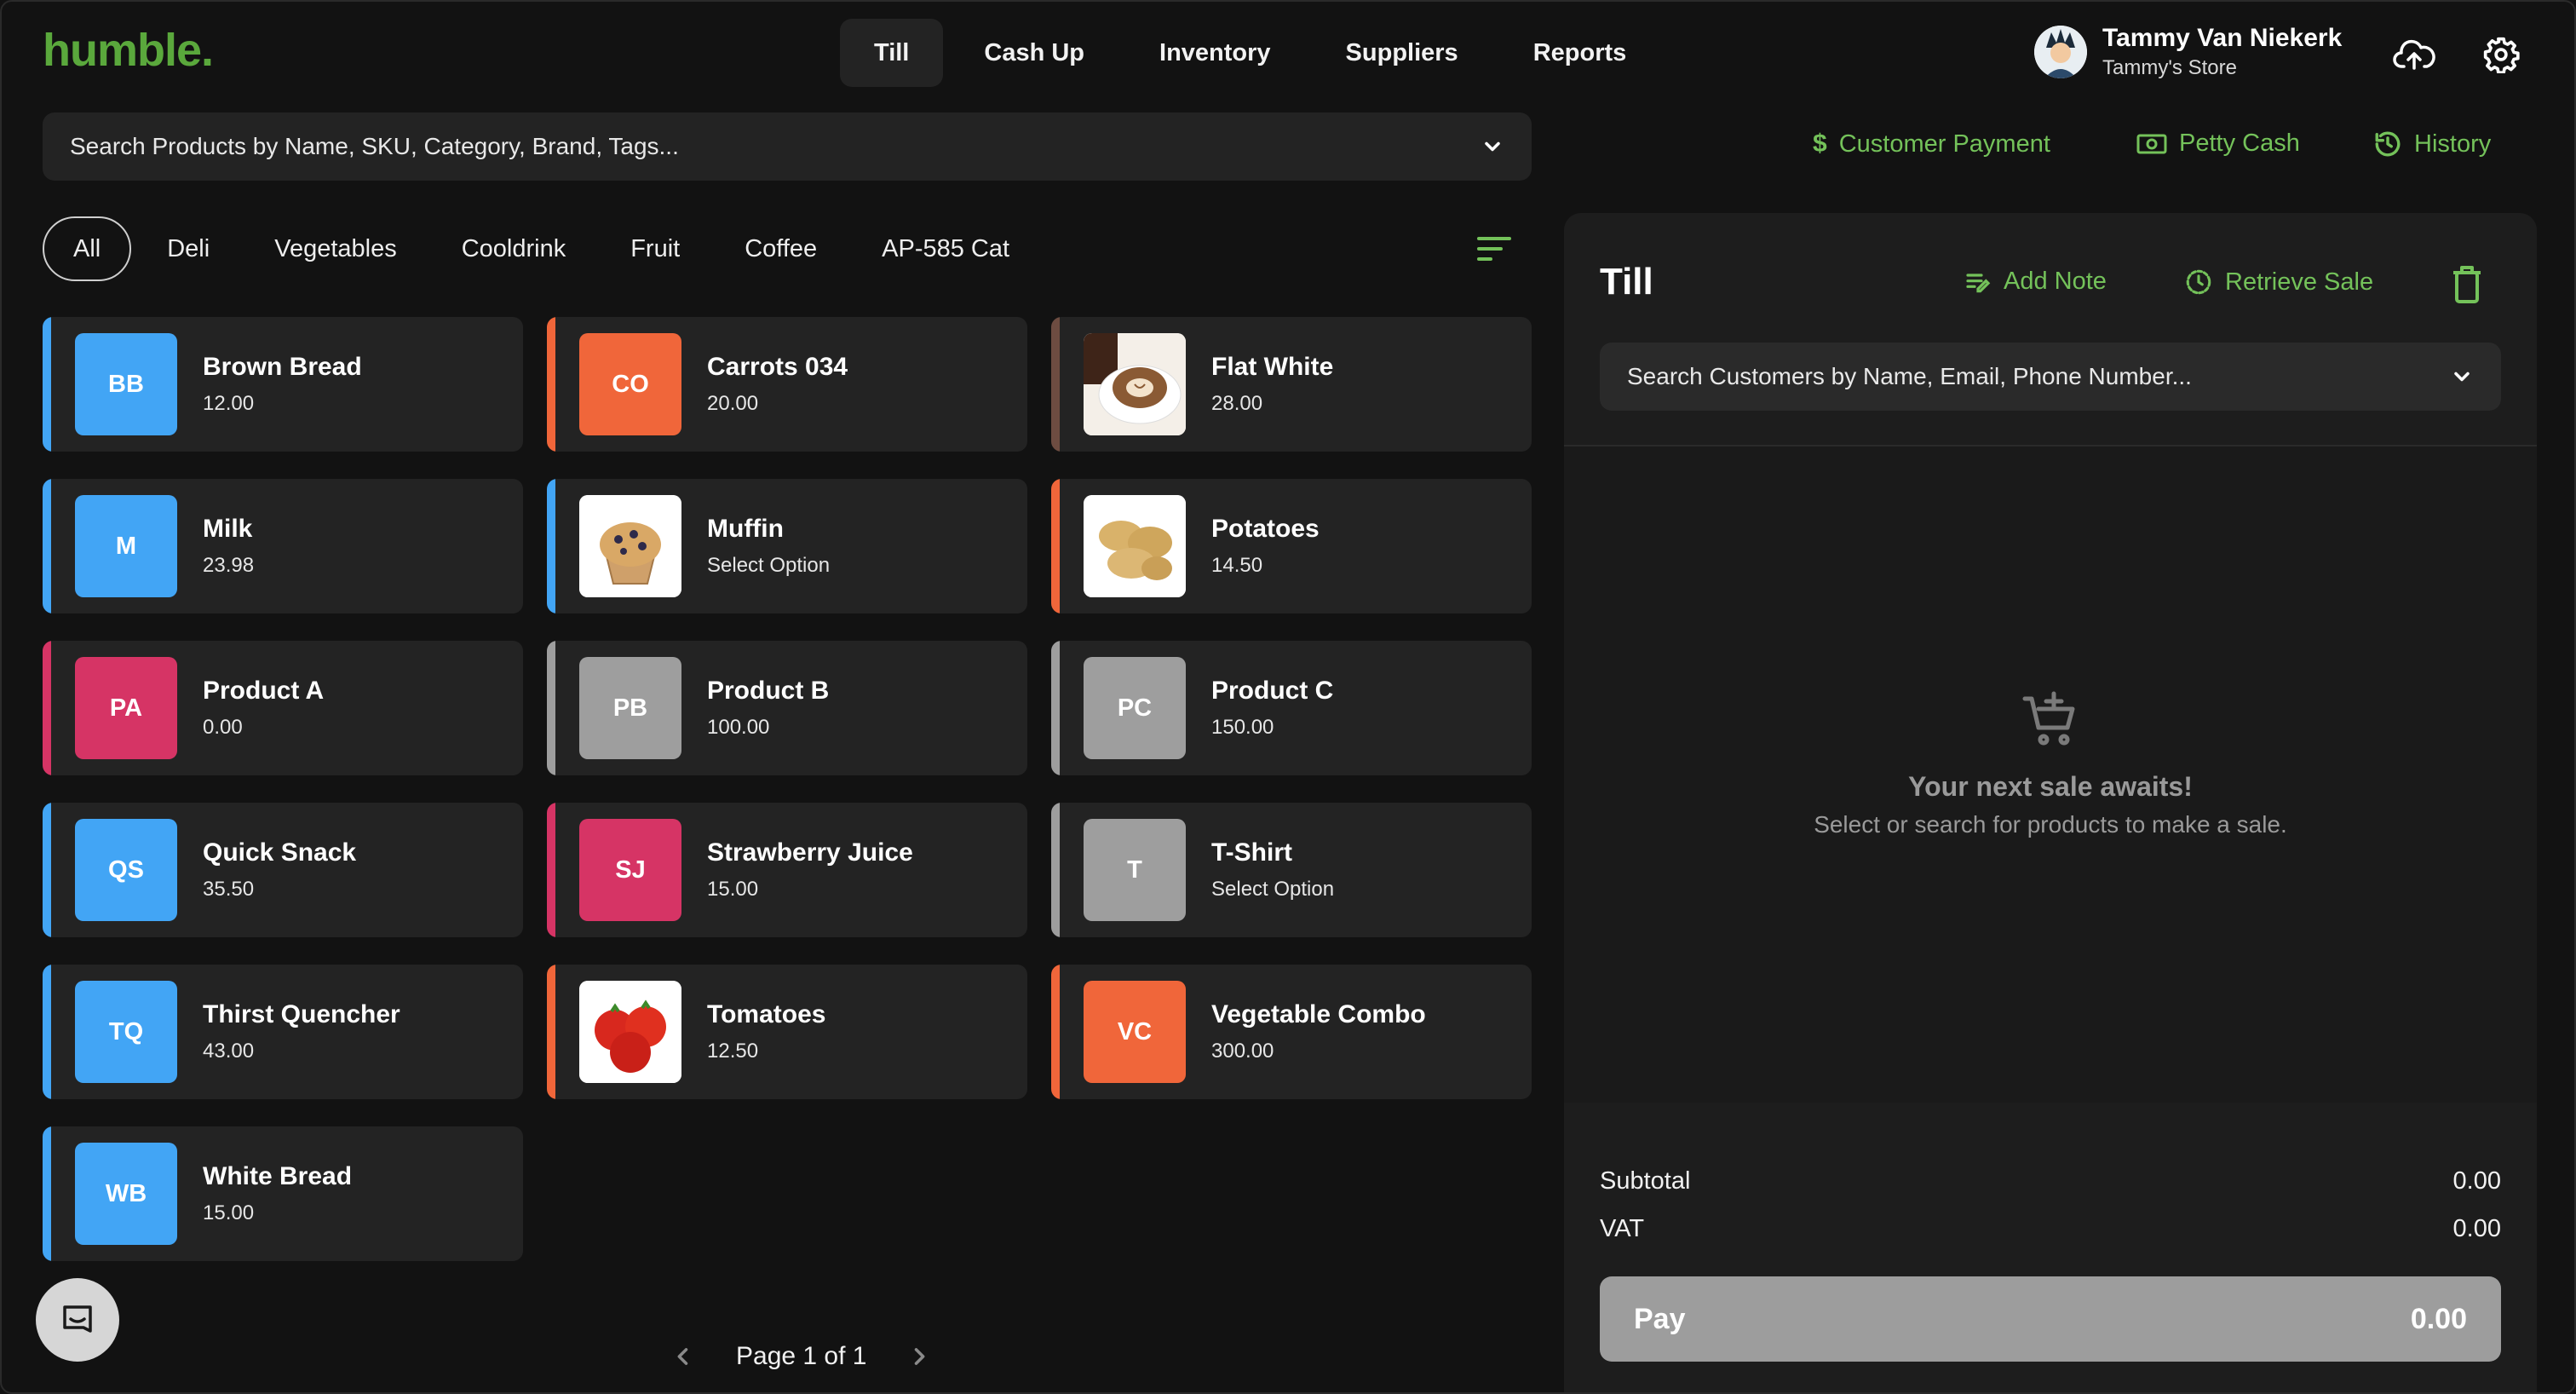 The width and height of the screenshot is (2576, 1394). I want to click on product-initials: T, so click(1135, 870).